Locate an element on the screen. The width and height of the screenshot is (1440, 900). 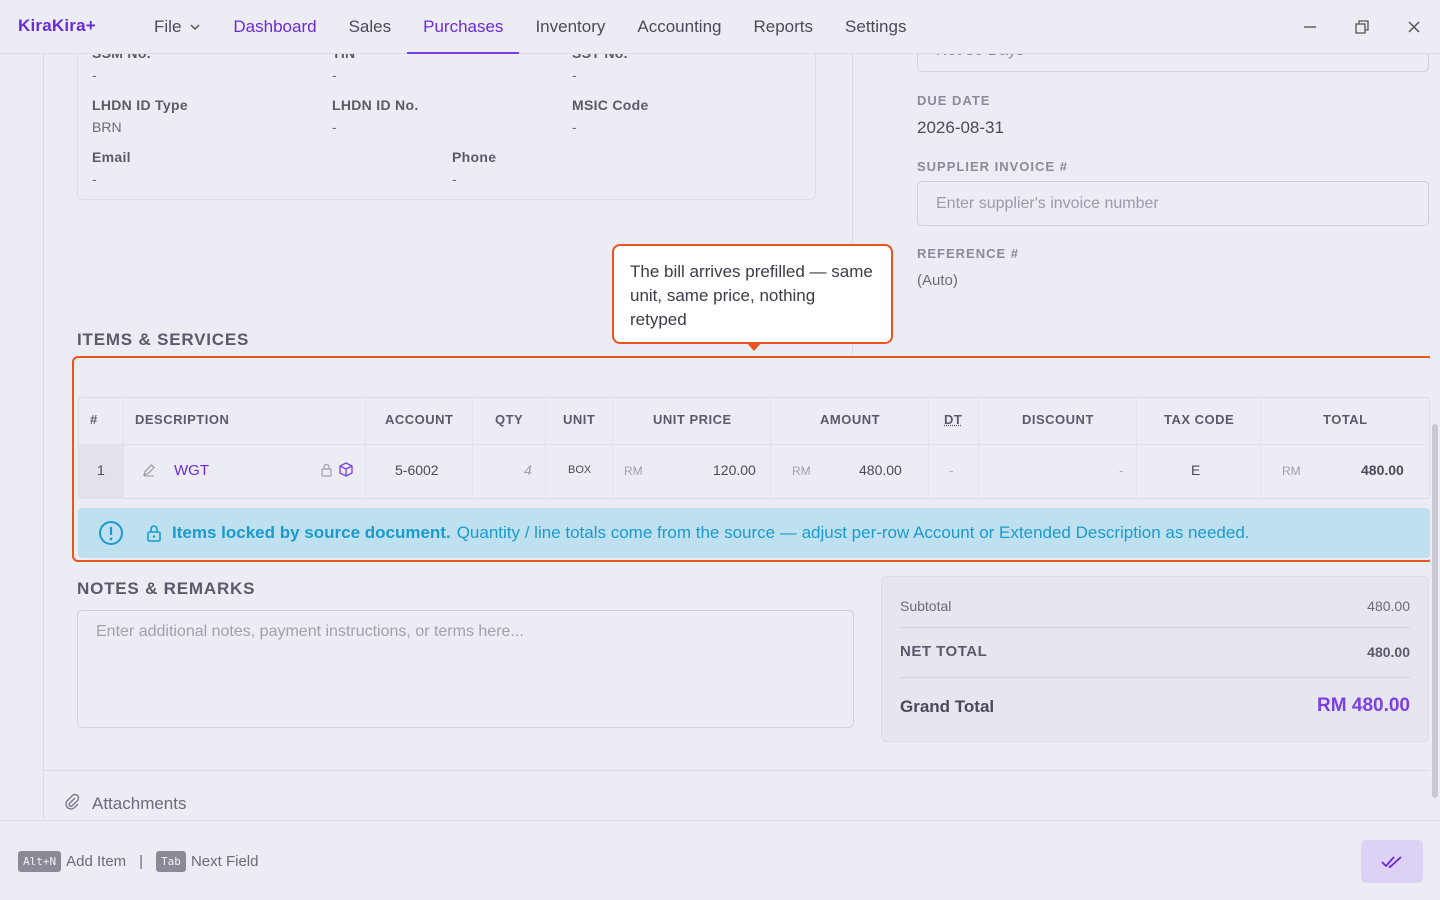
nav-accounting: Accounting is located at coordinates (679, 27).